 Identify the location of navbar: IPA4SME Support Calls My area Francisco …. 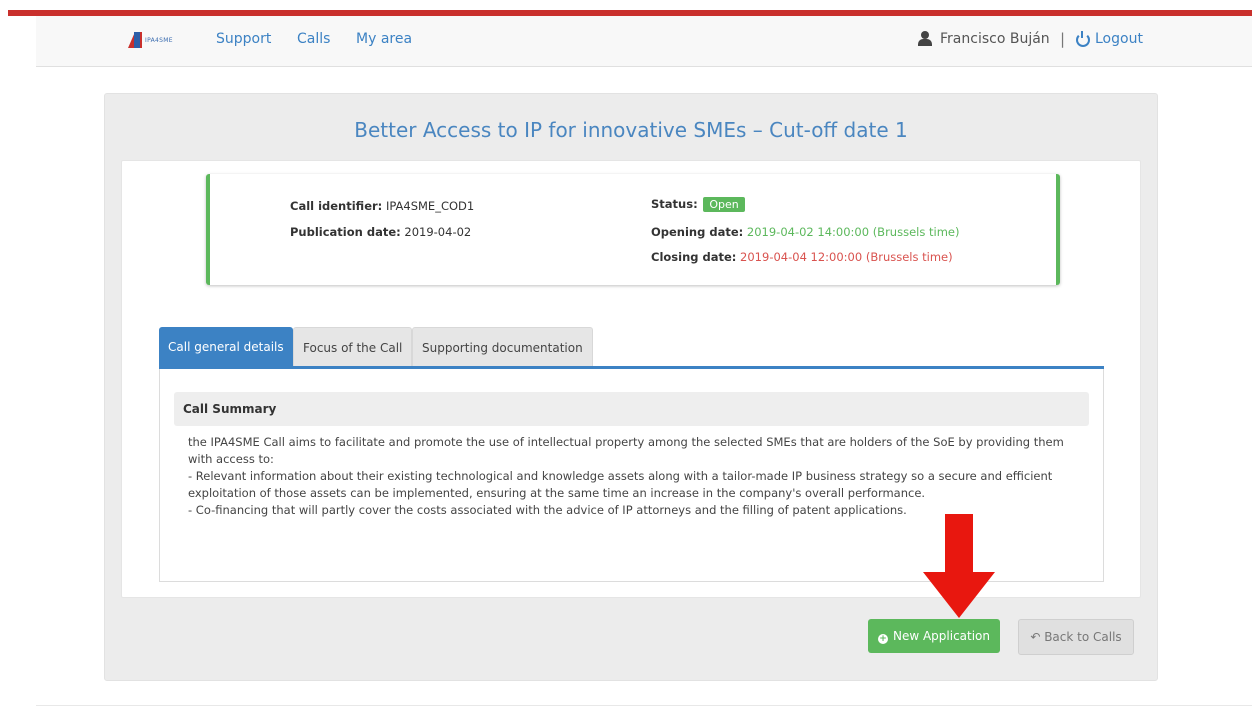
(644, 41).